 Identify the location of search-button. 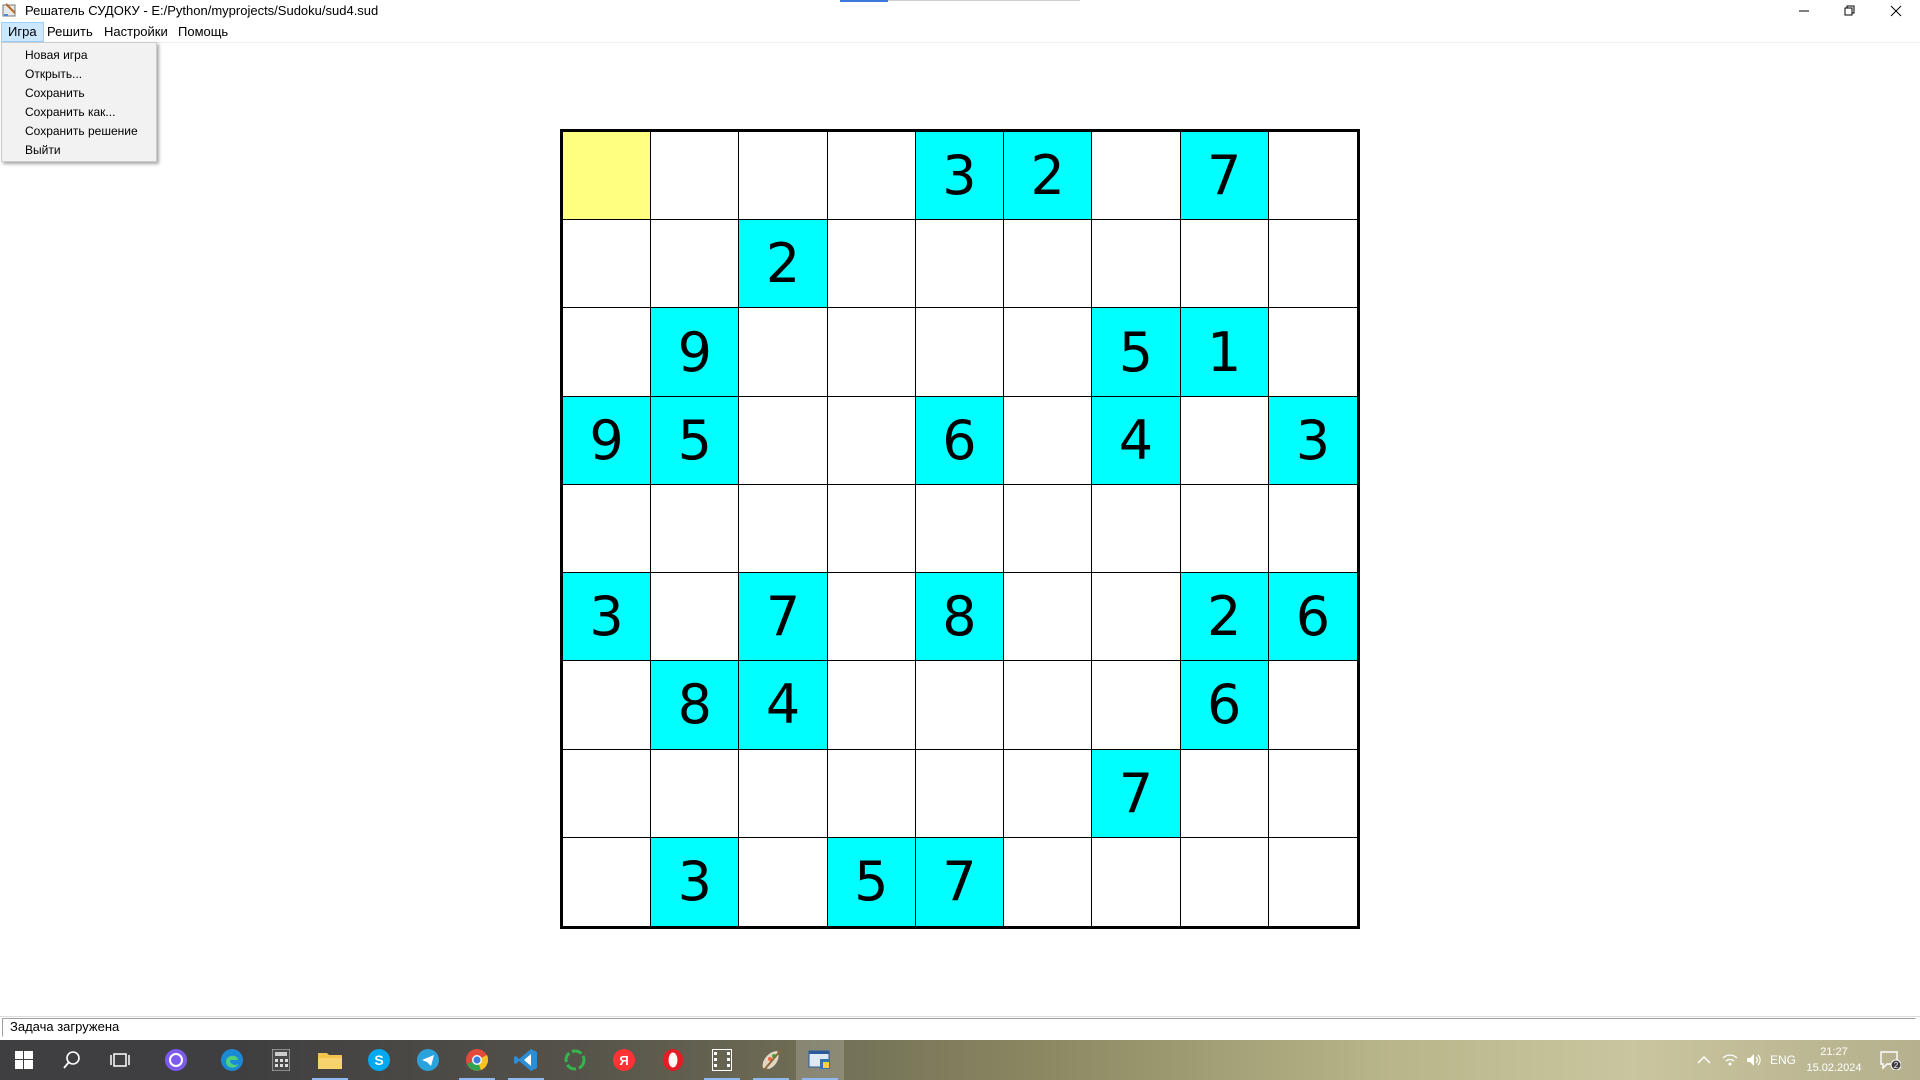
(72, 1060).